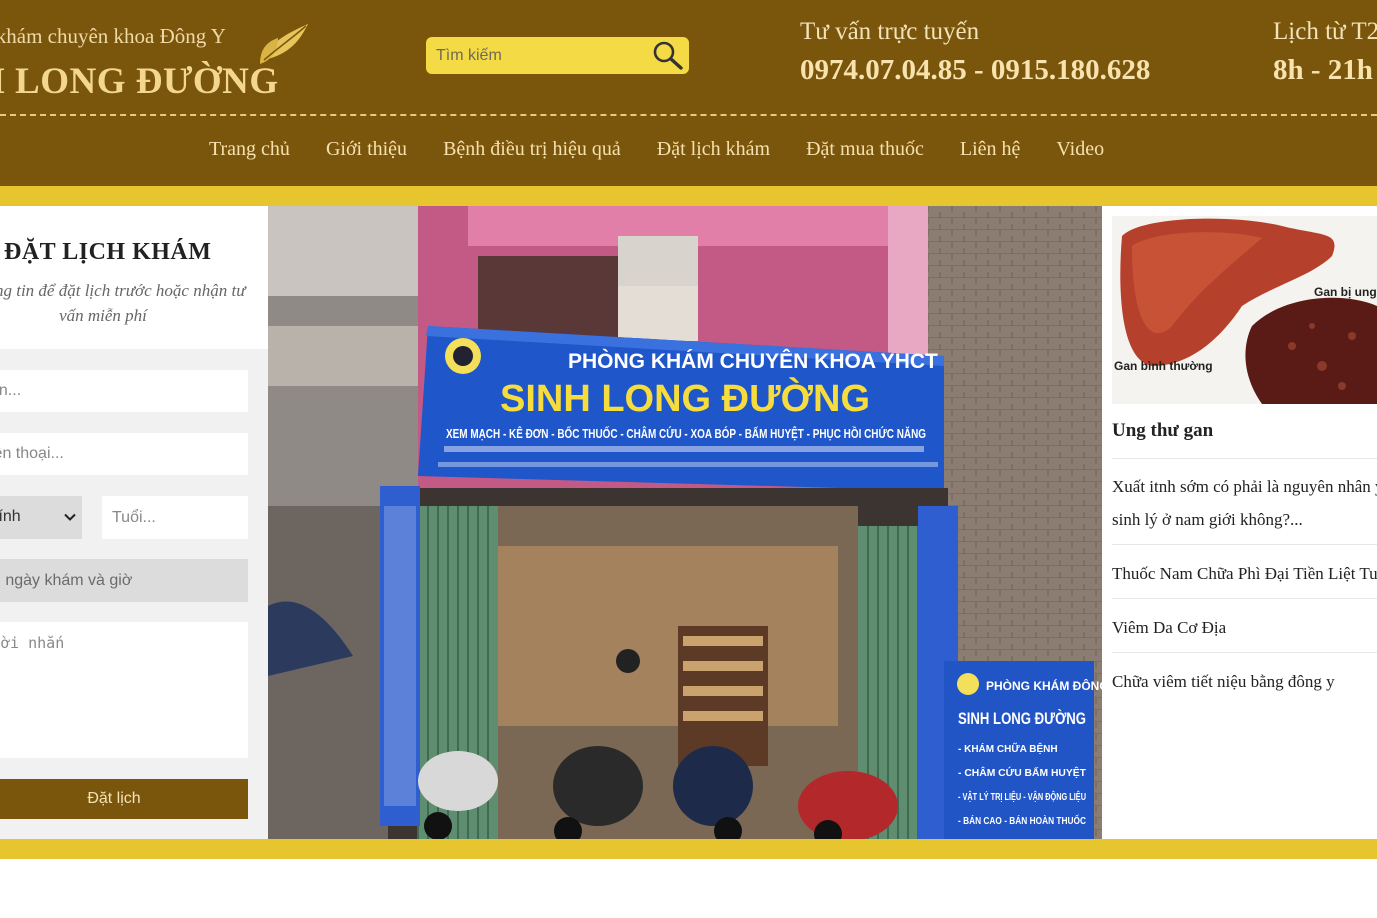  I want to click on nav-item-contact: Liên hệ, so click(990, 149).